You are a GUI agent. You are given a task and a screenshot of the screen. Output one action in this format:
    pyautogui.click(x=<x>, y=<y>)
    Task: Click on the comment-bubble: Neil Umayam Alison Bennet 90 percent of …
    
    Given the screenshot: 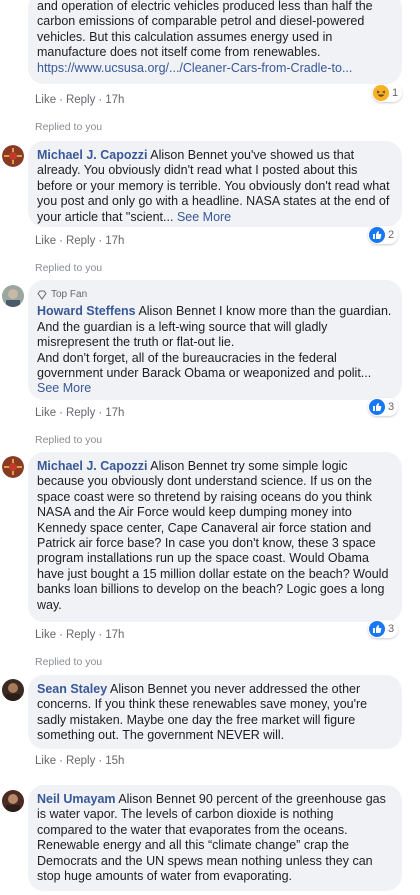 What is the action you would take?
    pyautogui.click(x=215, y=838)
    